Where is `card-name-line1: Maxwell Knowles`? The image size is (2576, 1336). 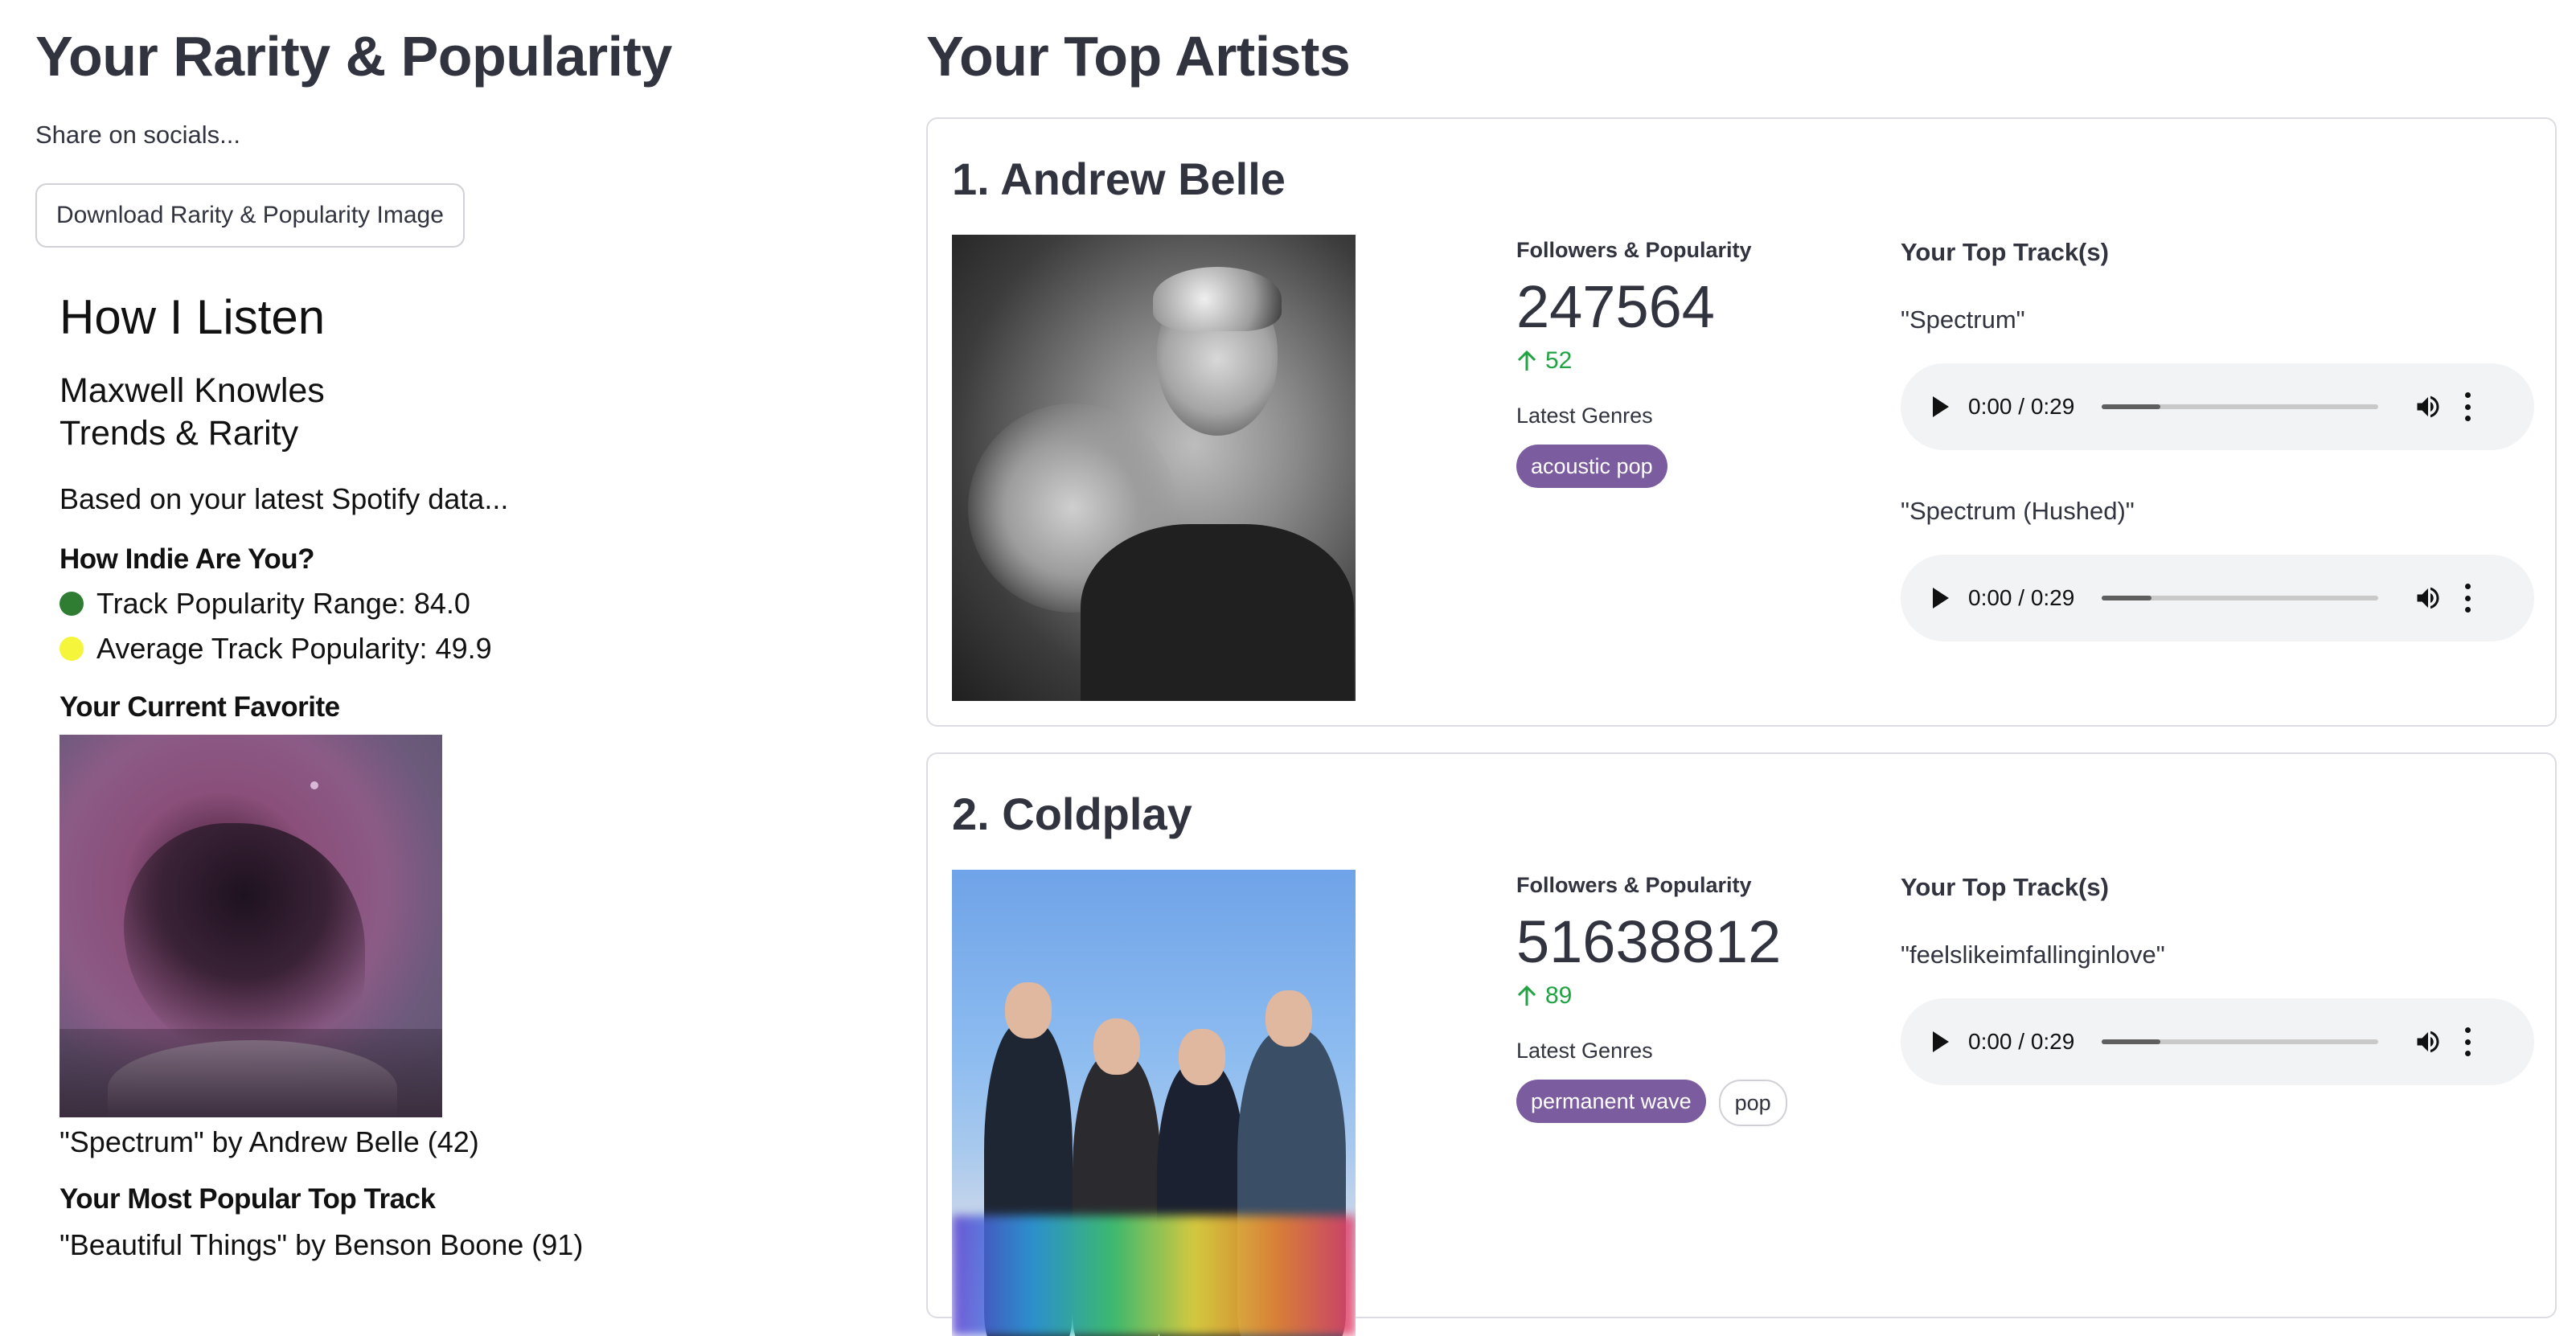
card-name-line1: Maxwell Knowles is located at coordinates (192, 391).